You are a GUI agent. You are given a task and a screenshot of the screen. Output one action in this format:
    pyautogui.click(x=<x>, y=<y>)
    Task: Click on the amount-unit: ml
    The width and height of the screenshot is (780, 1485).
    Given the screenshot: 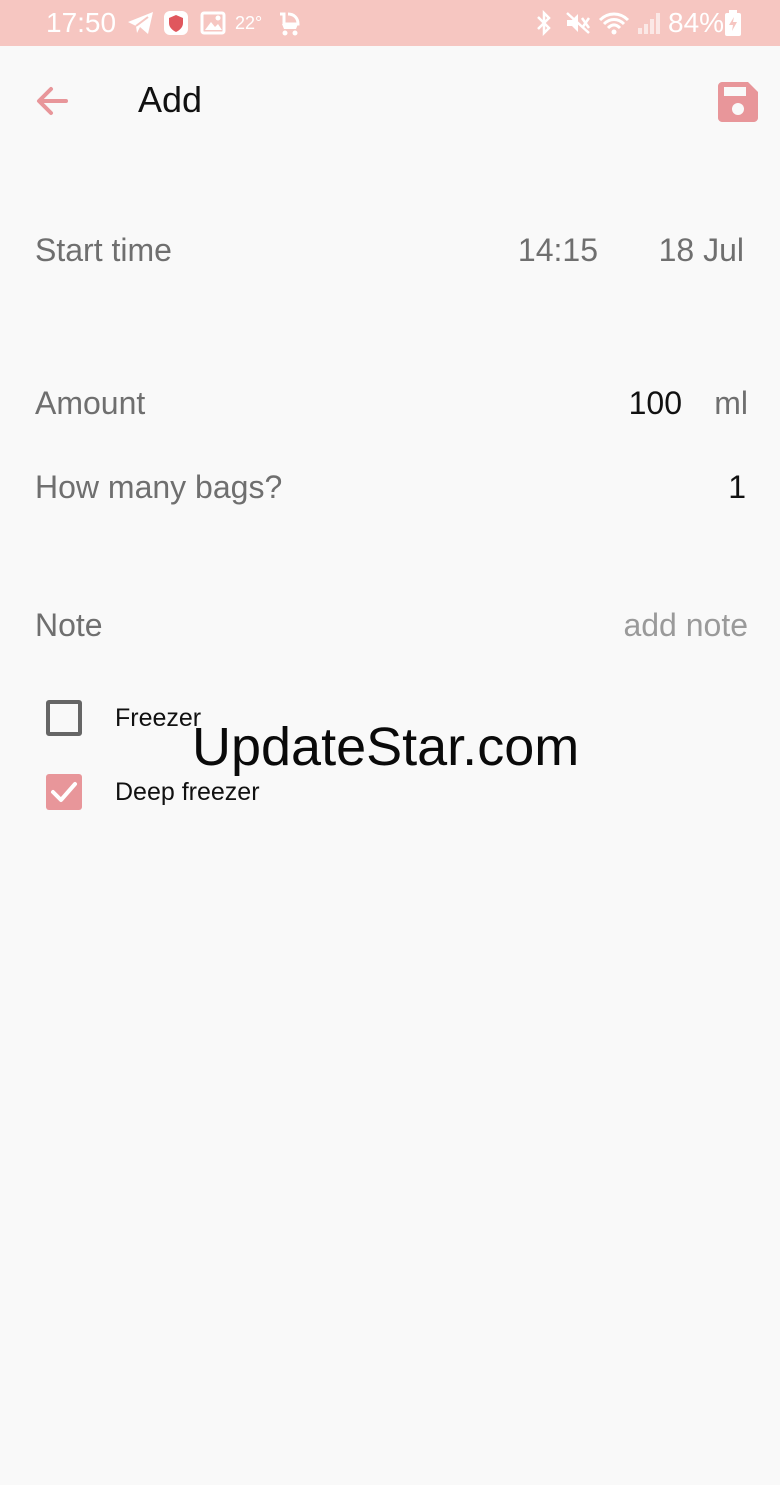 What is the action you would take?
    pyautogui.click(x=731, y=403)
    